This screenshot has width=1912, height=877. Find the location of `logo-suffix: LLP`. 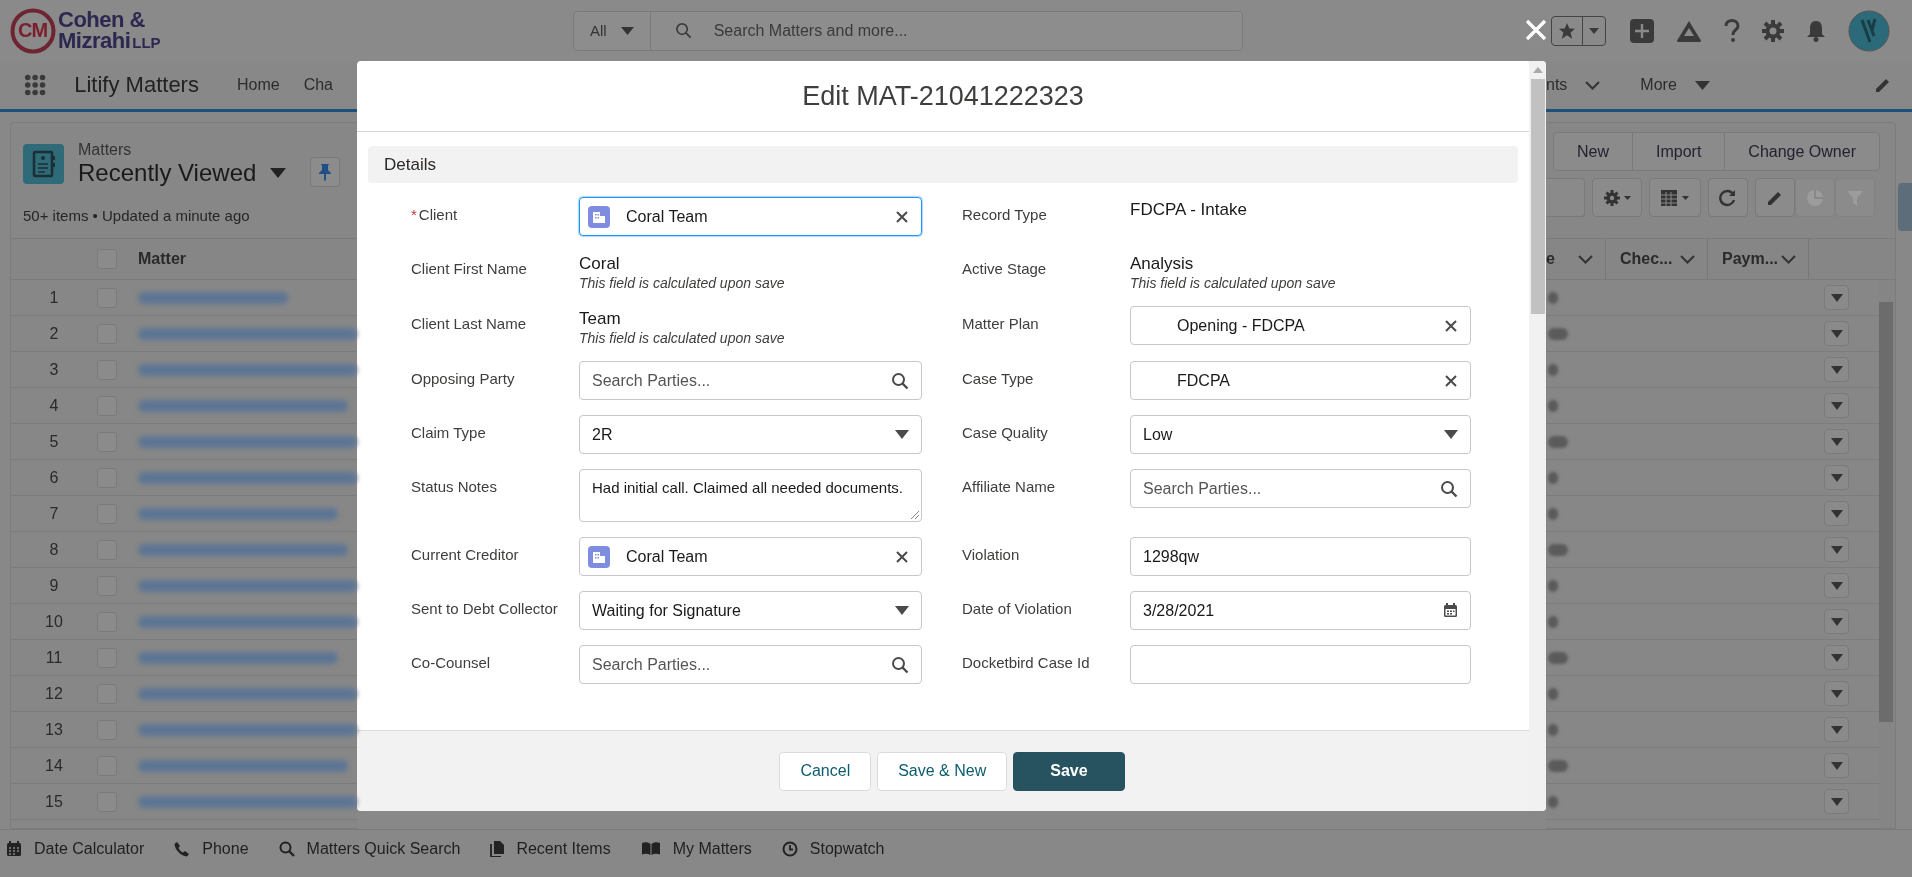

logo-suffix: LLP is located at coordinates (146, 42).